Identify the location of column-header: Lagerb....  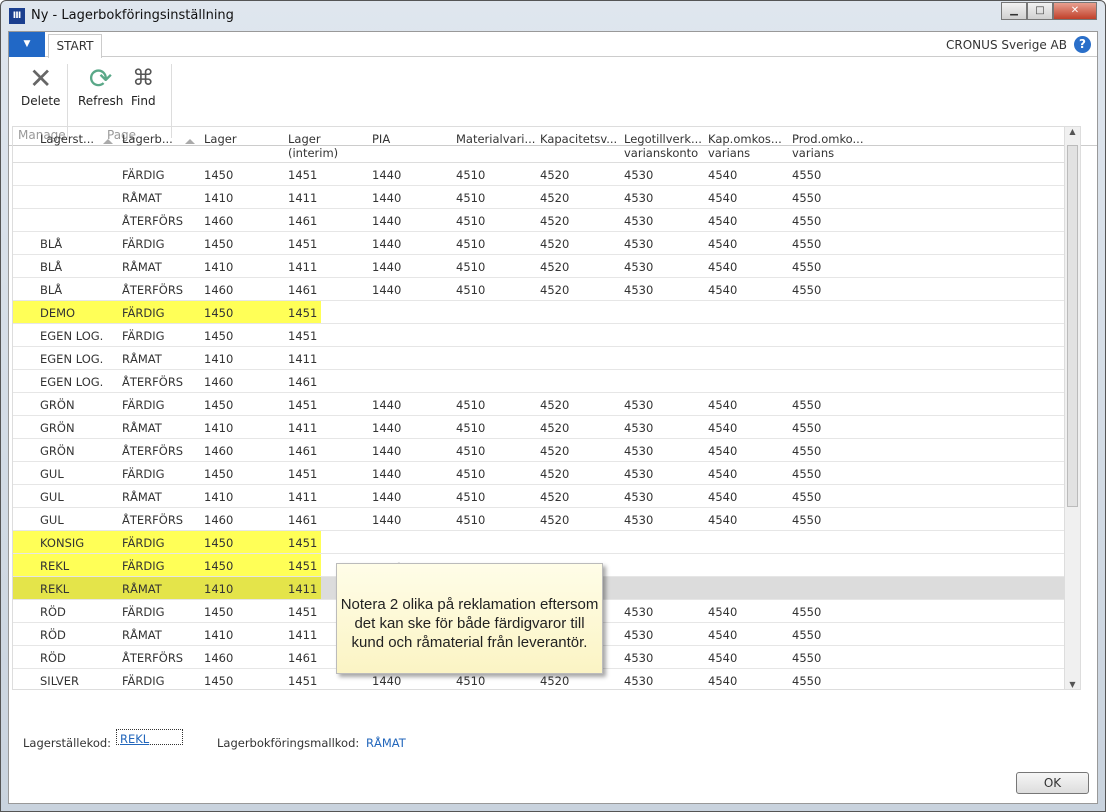
(147, 139).